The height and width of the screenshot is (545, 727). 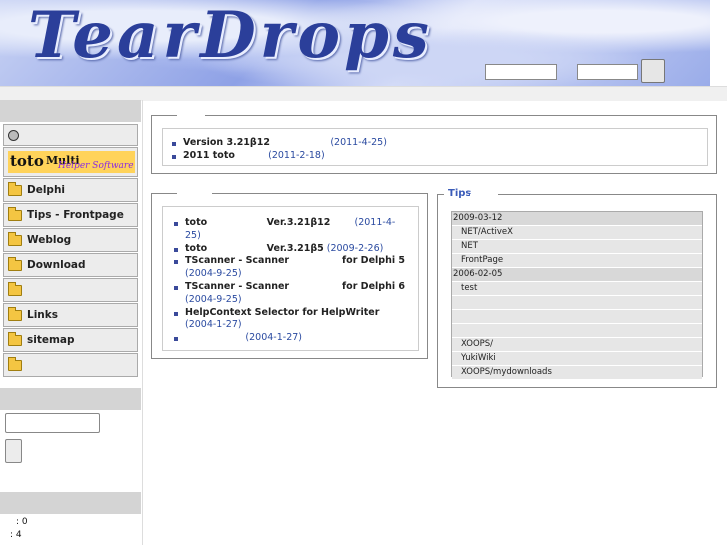 What do you see at coordinates (70, 135) in the screenshot?
I see `home-link` at bounding box center [70, 135].